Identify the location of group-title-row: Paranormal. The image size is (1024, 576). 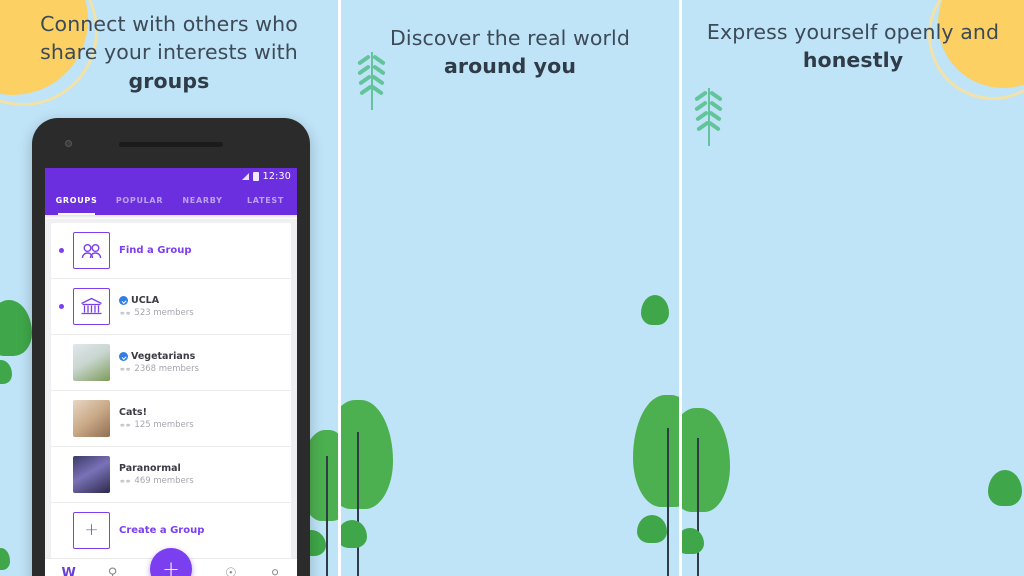
(156, 468).